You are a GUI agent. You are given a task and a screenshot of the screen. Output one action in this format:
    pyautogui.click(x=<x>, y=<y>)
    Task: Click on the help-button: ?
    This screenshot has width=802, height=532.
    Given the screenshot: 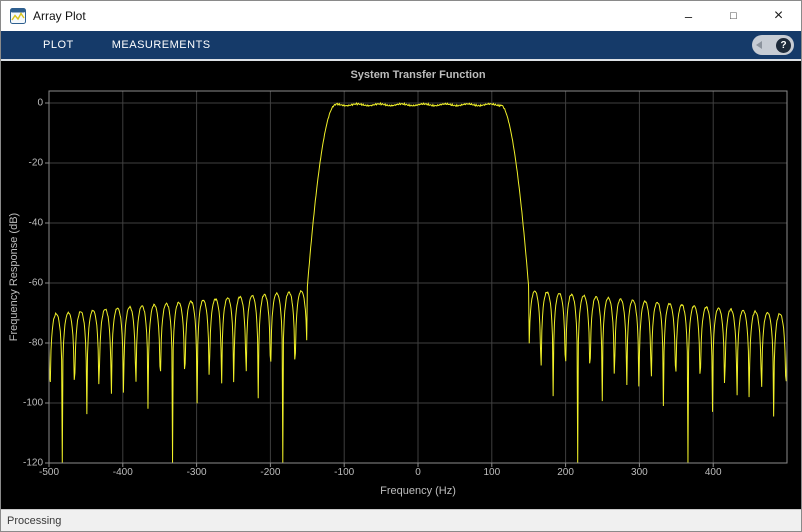 What is the action you would take?
    pyautogui.click(x=773, y=45)
    